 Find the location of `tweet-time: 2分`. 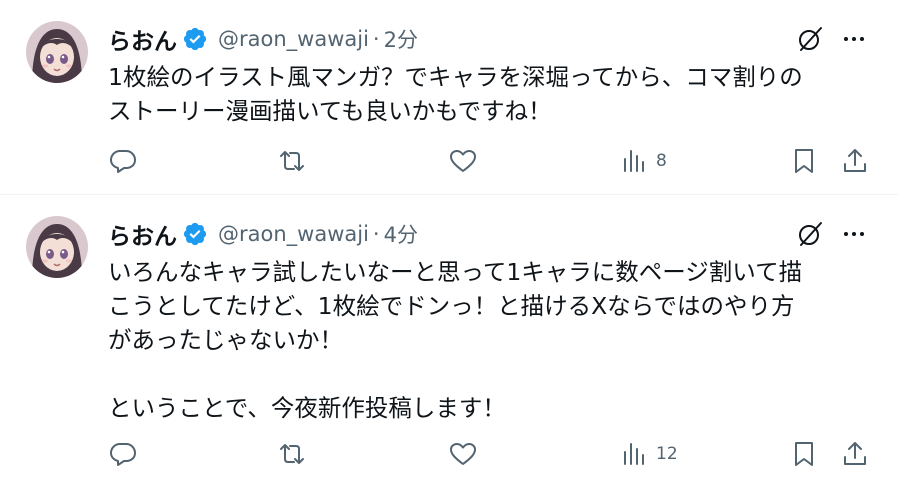

tweet-time: 2分 is located at coordinates (401, 39).